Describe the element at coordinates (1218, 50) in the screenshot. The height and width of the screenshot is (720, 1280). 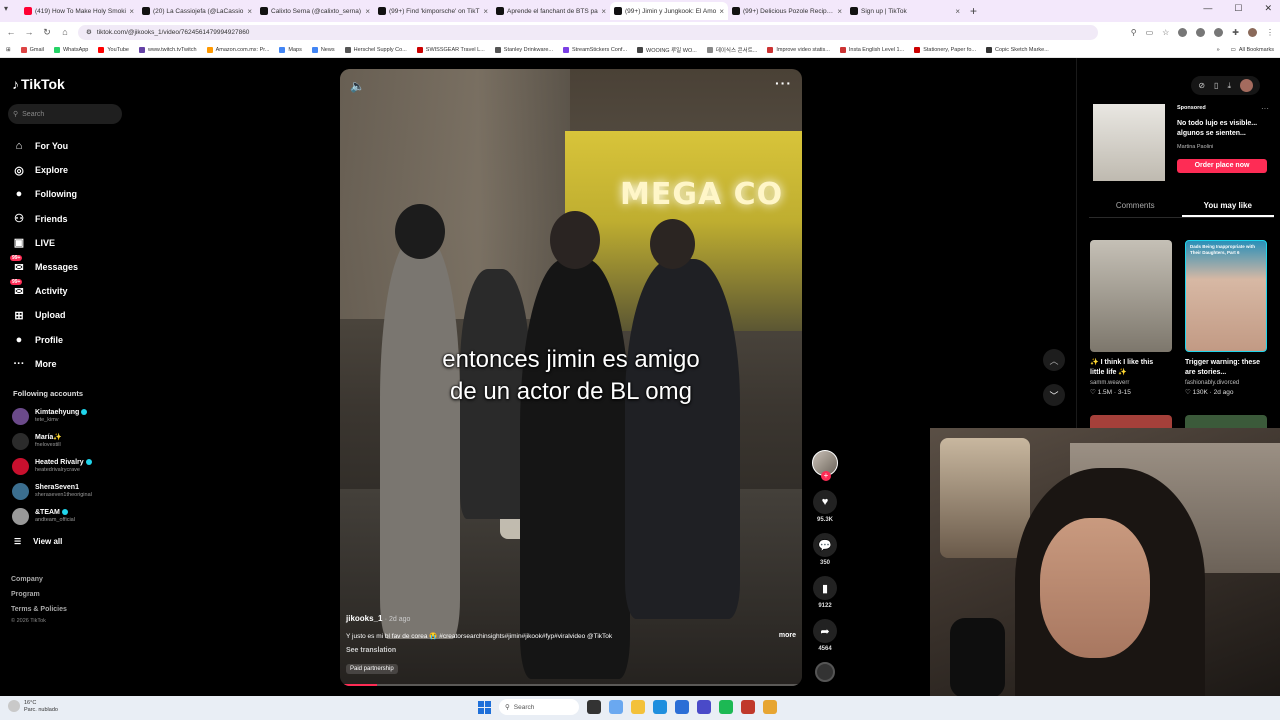
I see `more-bookmarks-button: »` at that location.